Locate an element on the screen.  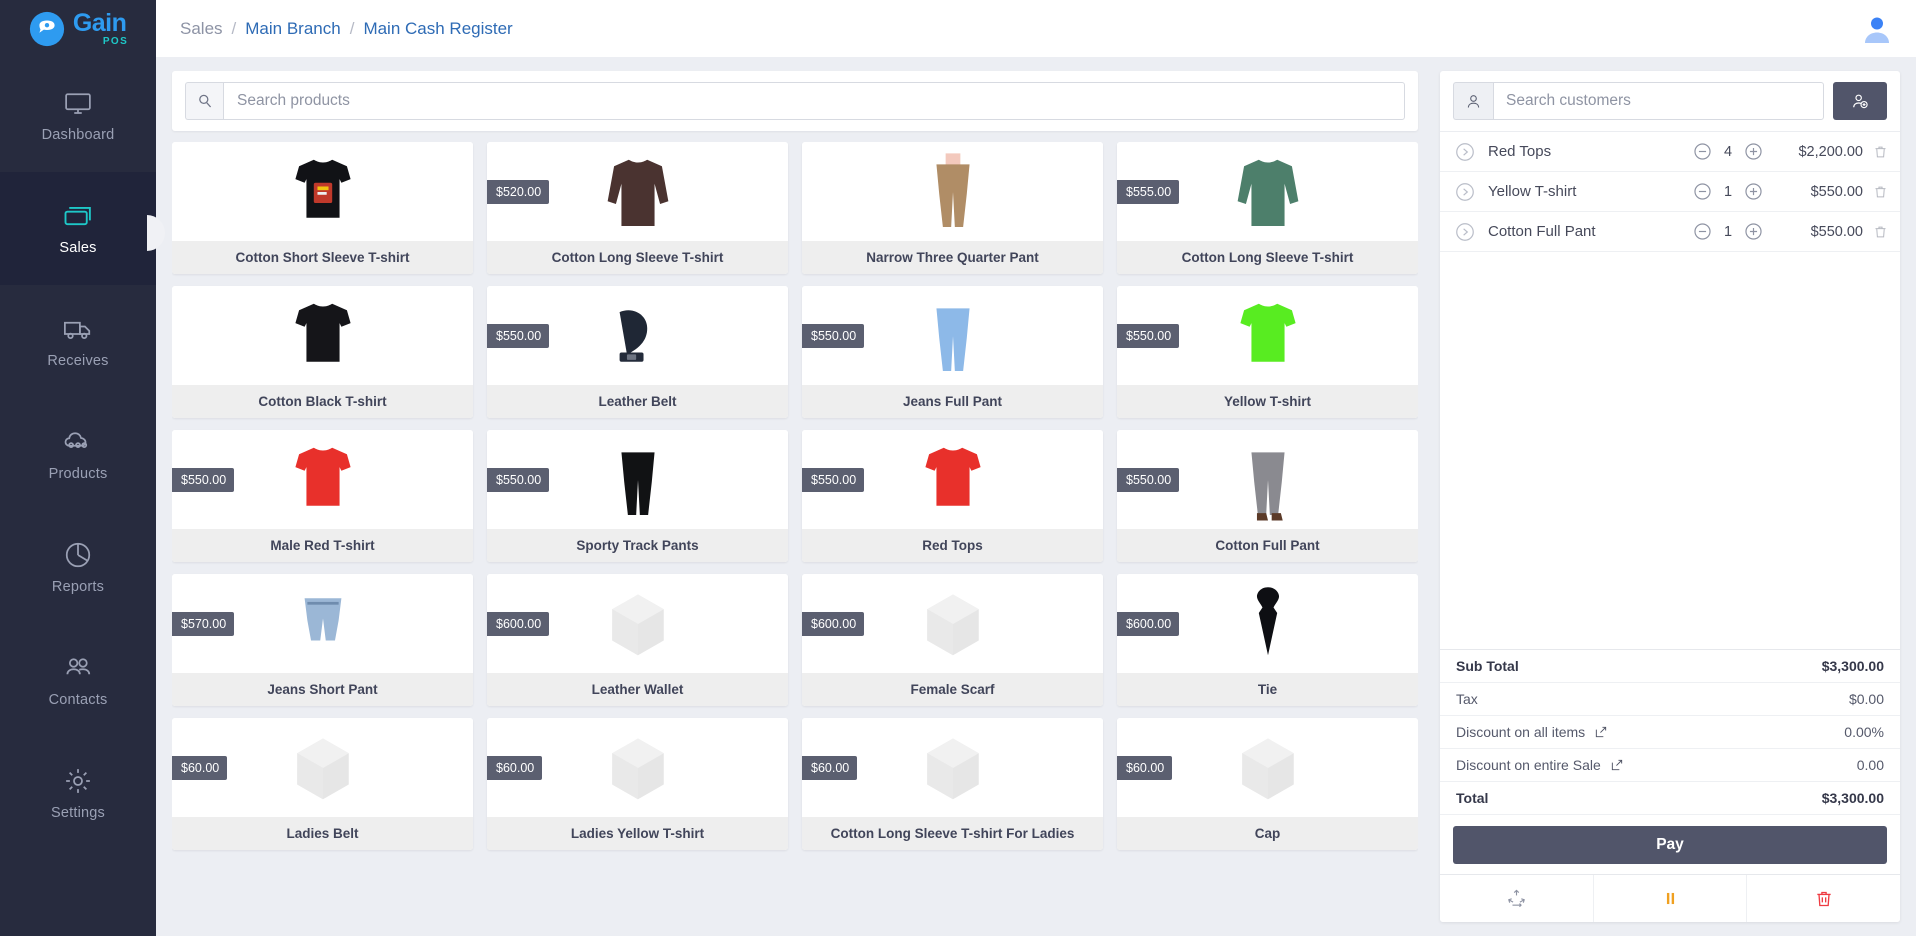
placeholder-box-image is located at coordinates (637, 624).